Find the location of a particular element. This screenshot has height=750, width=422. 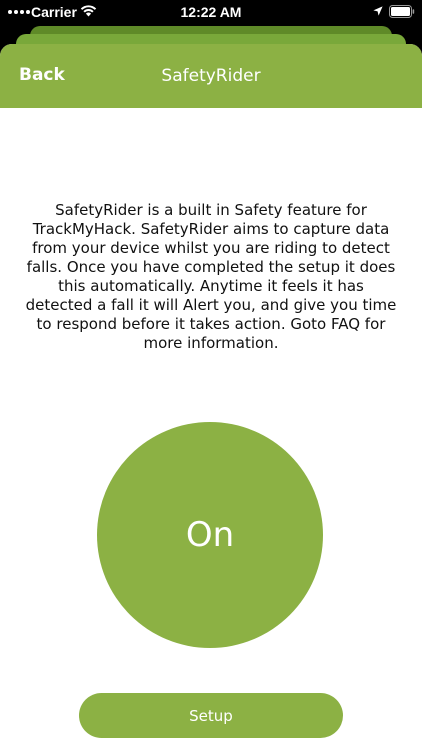

status-bar: Carrier 12:22 AM is located at coordinates (211, 13).